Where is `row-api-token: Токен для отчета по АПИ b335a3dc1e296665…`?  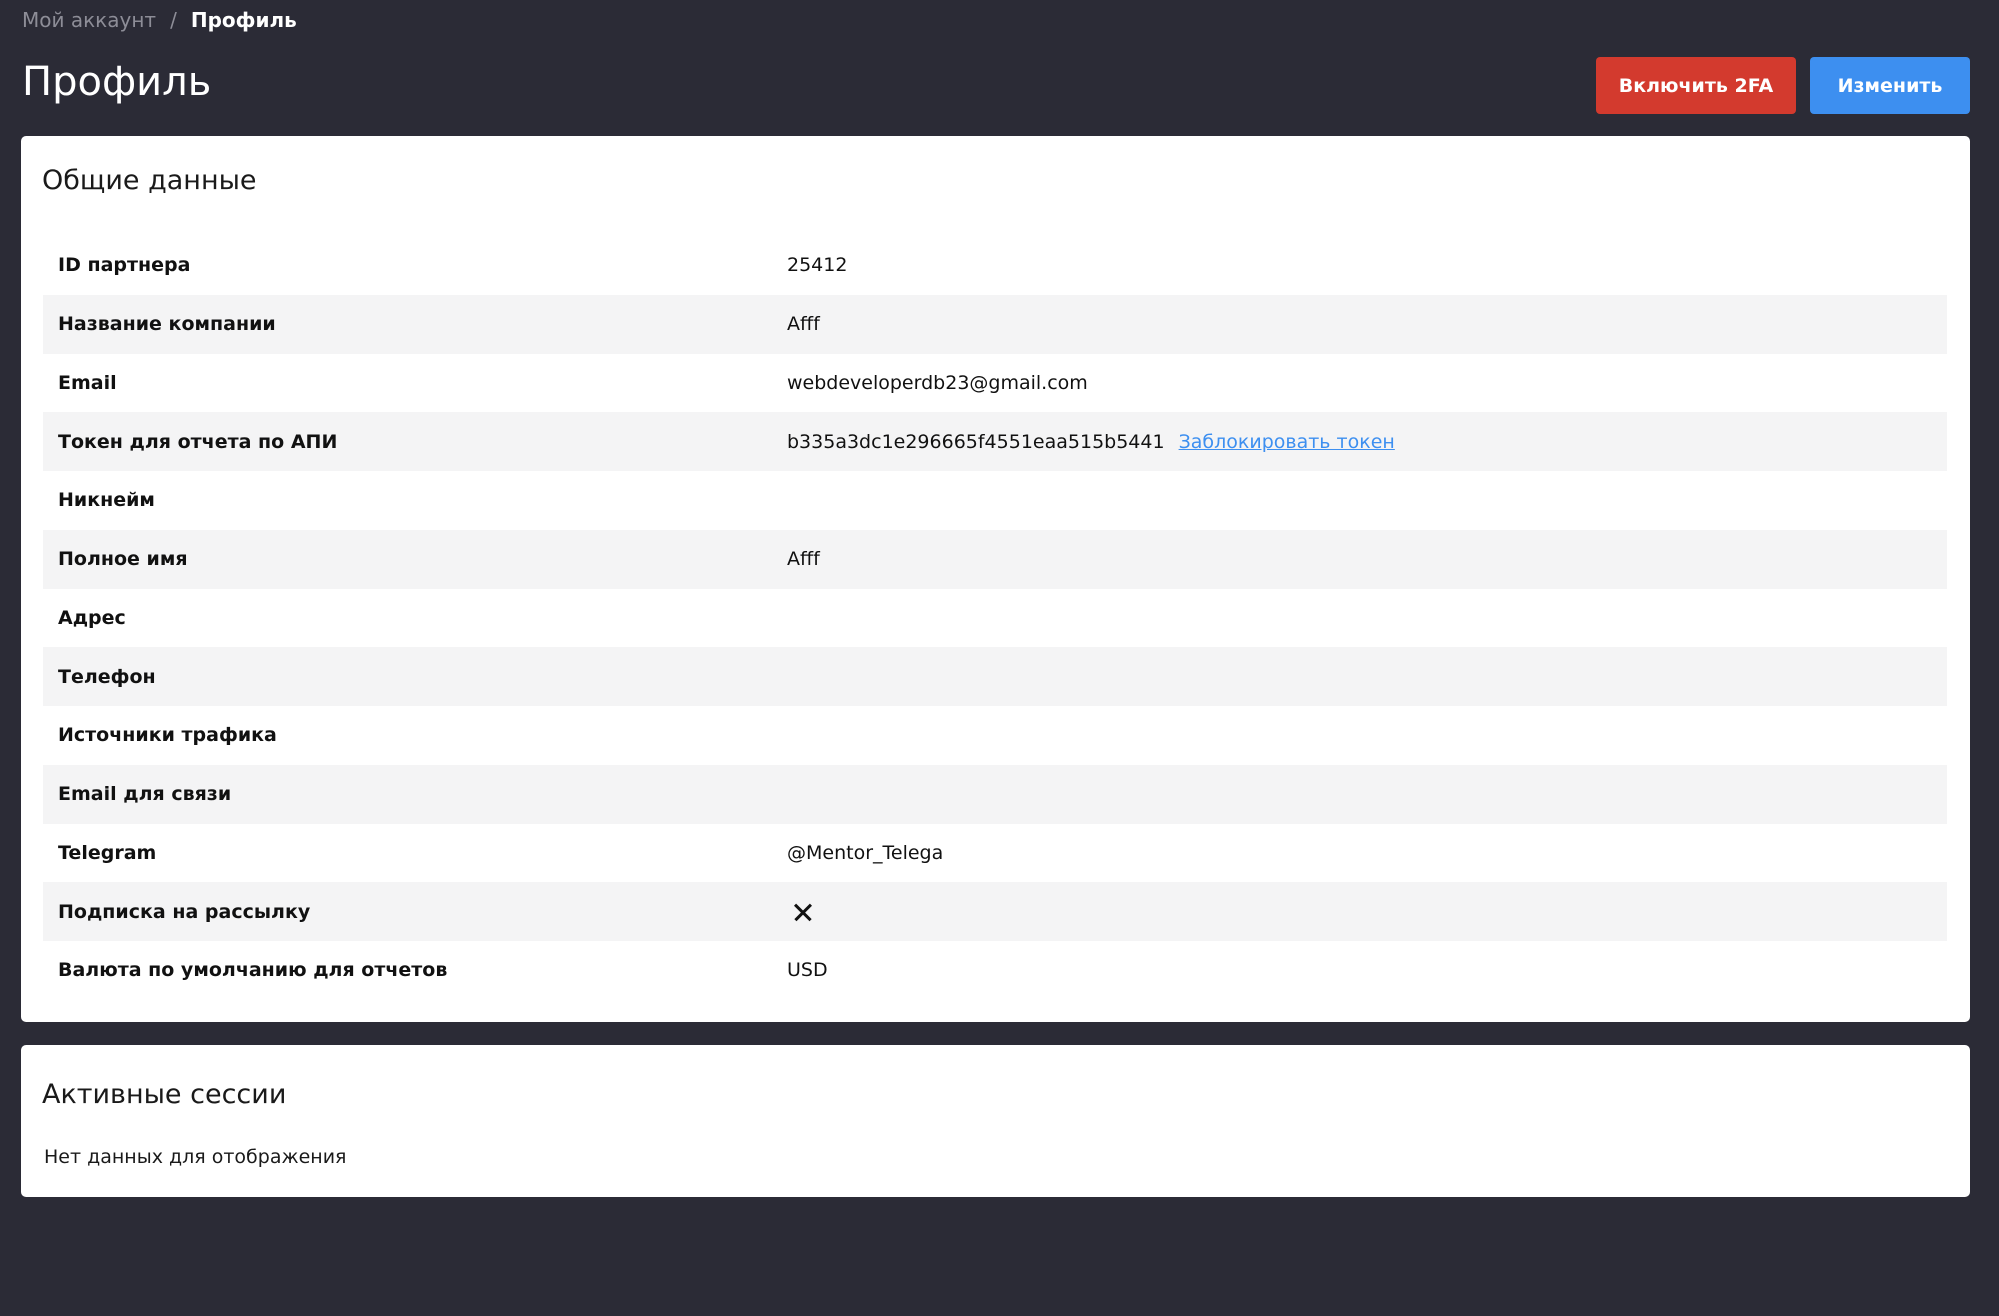
row-api-token: Токен для отчета по АПИ b335a3dc1e296665… is located at coordinates (995, 441).